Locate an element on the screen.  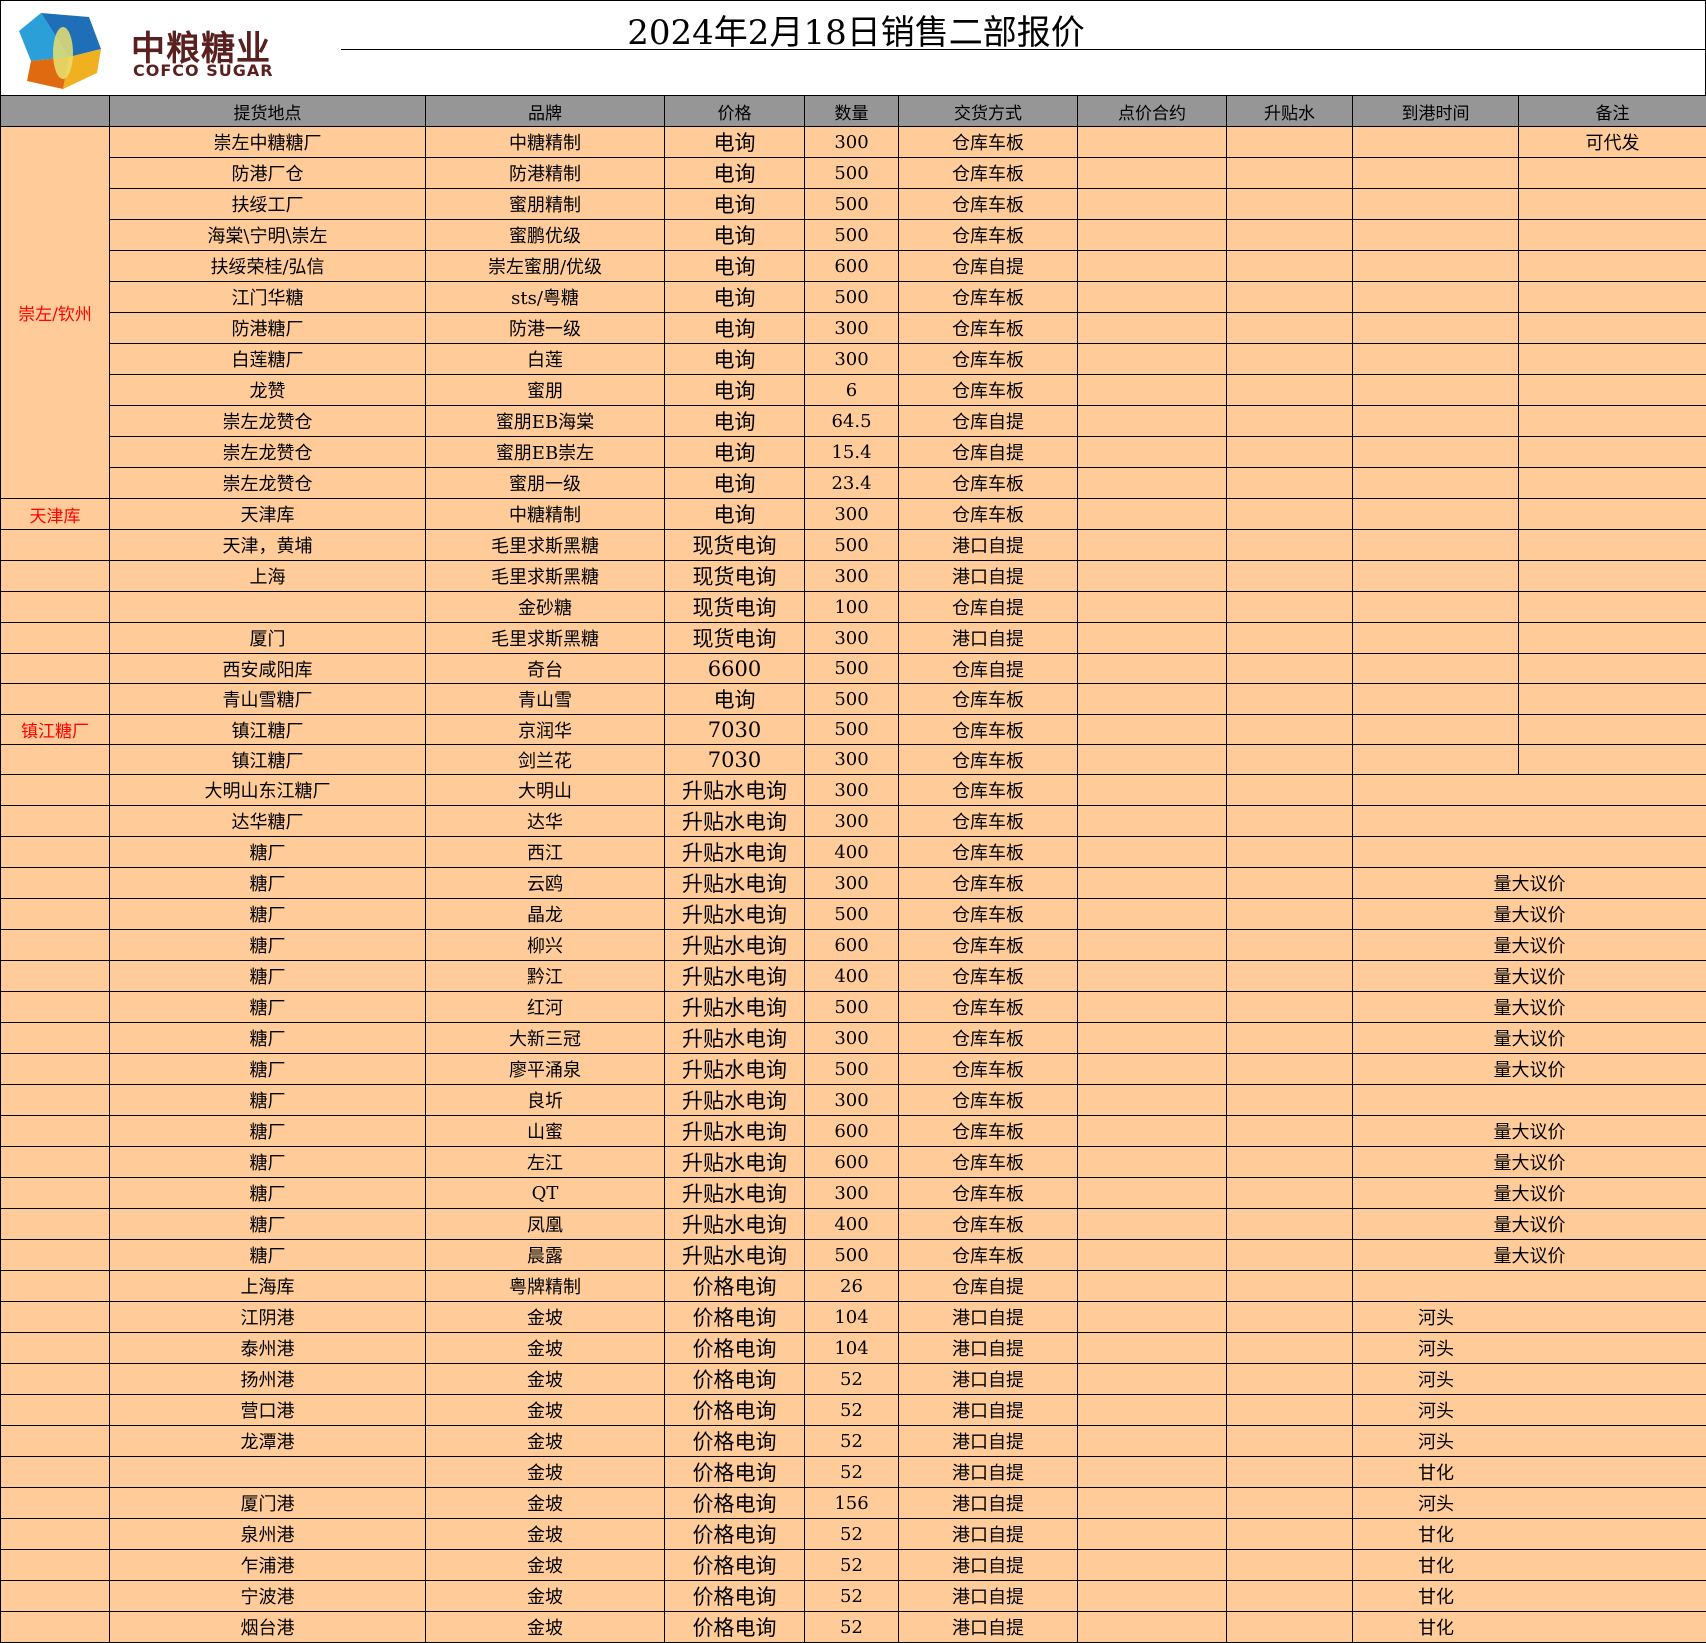
brand-cell: 廖平涌泉 is located at coordinates (545, 1069).